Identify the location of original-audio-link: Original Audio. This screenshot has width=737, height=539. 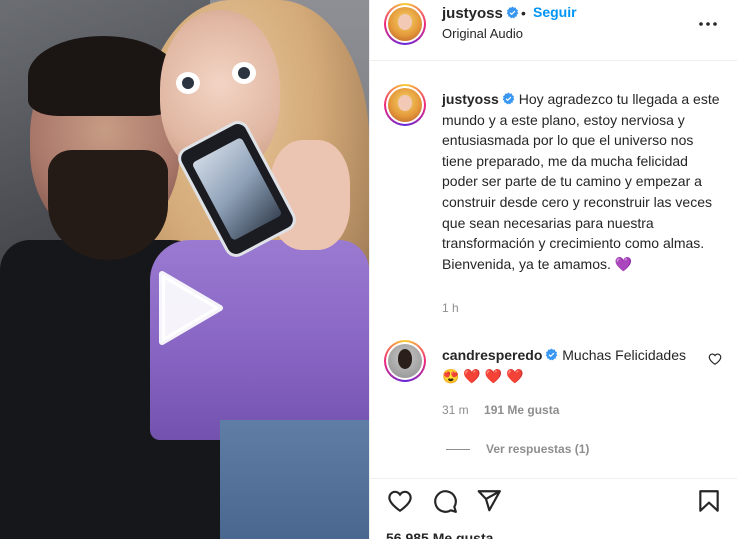
(482, 33).